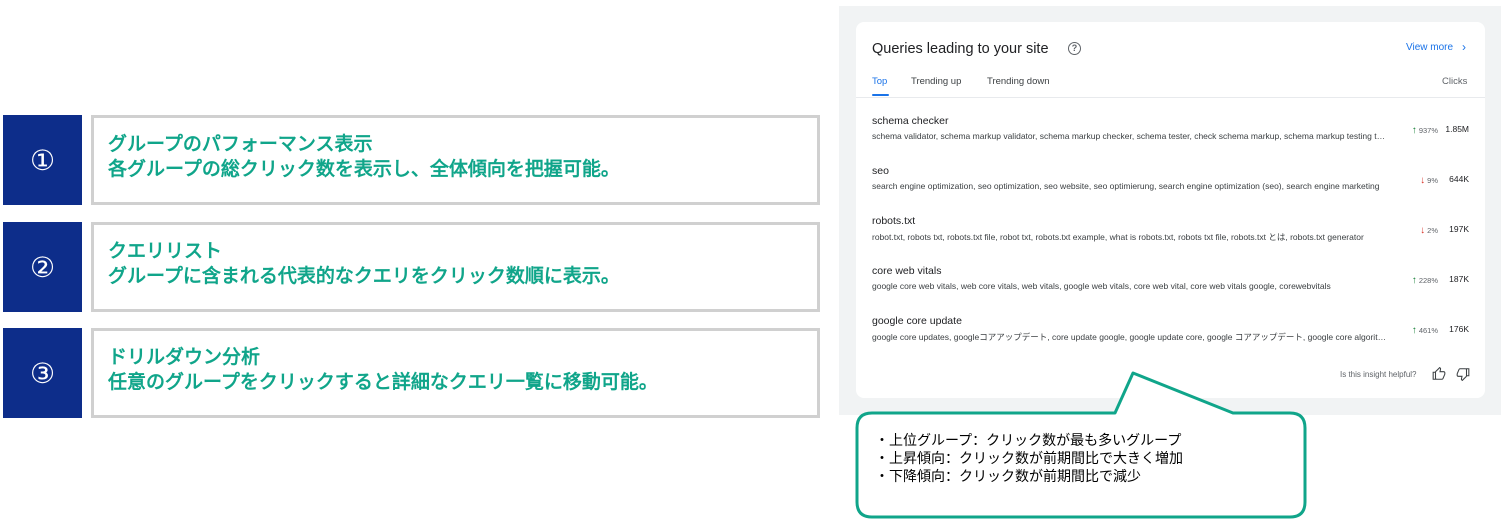  Describe the element at coordinates (1459, 179) in the screenshot. I see `query-clicks: 644K` at that location.